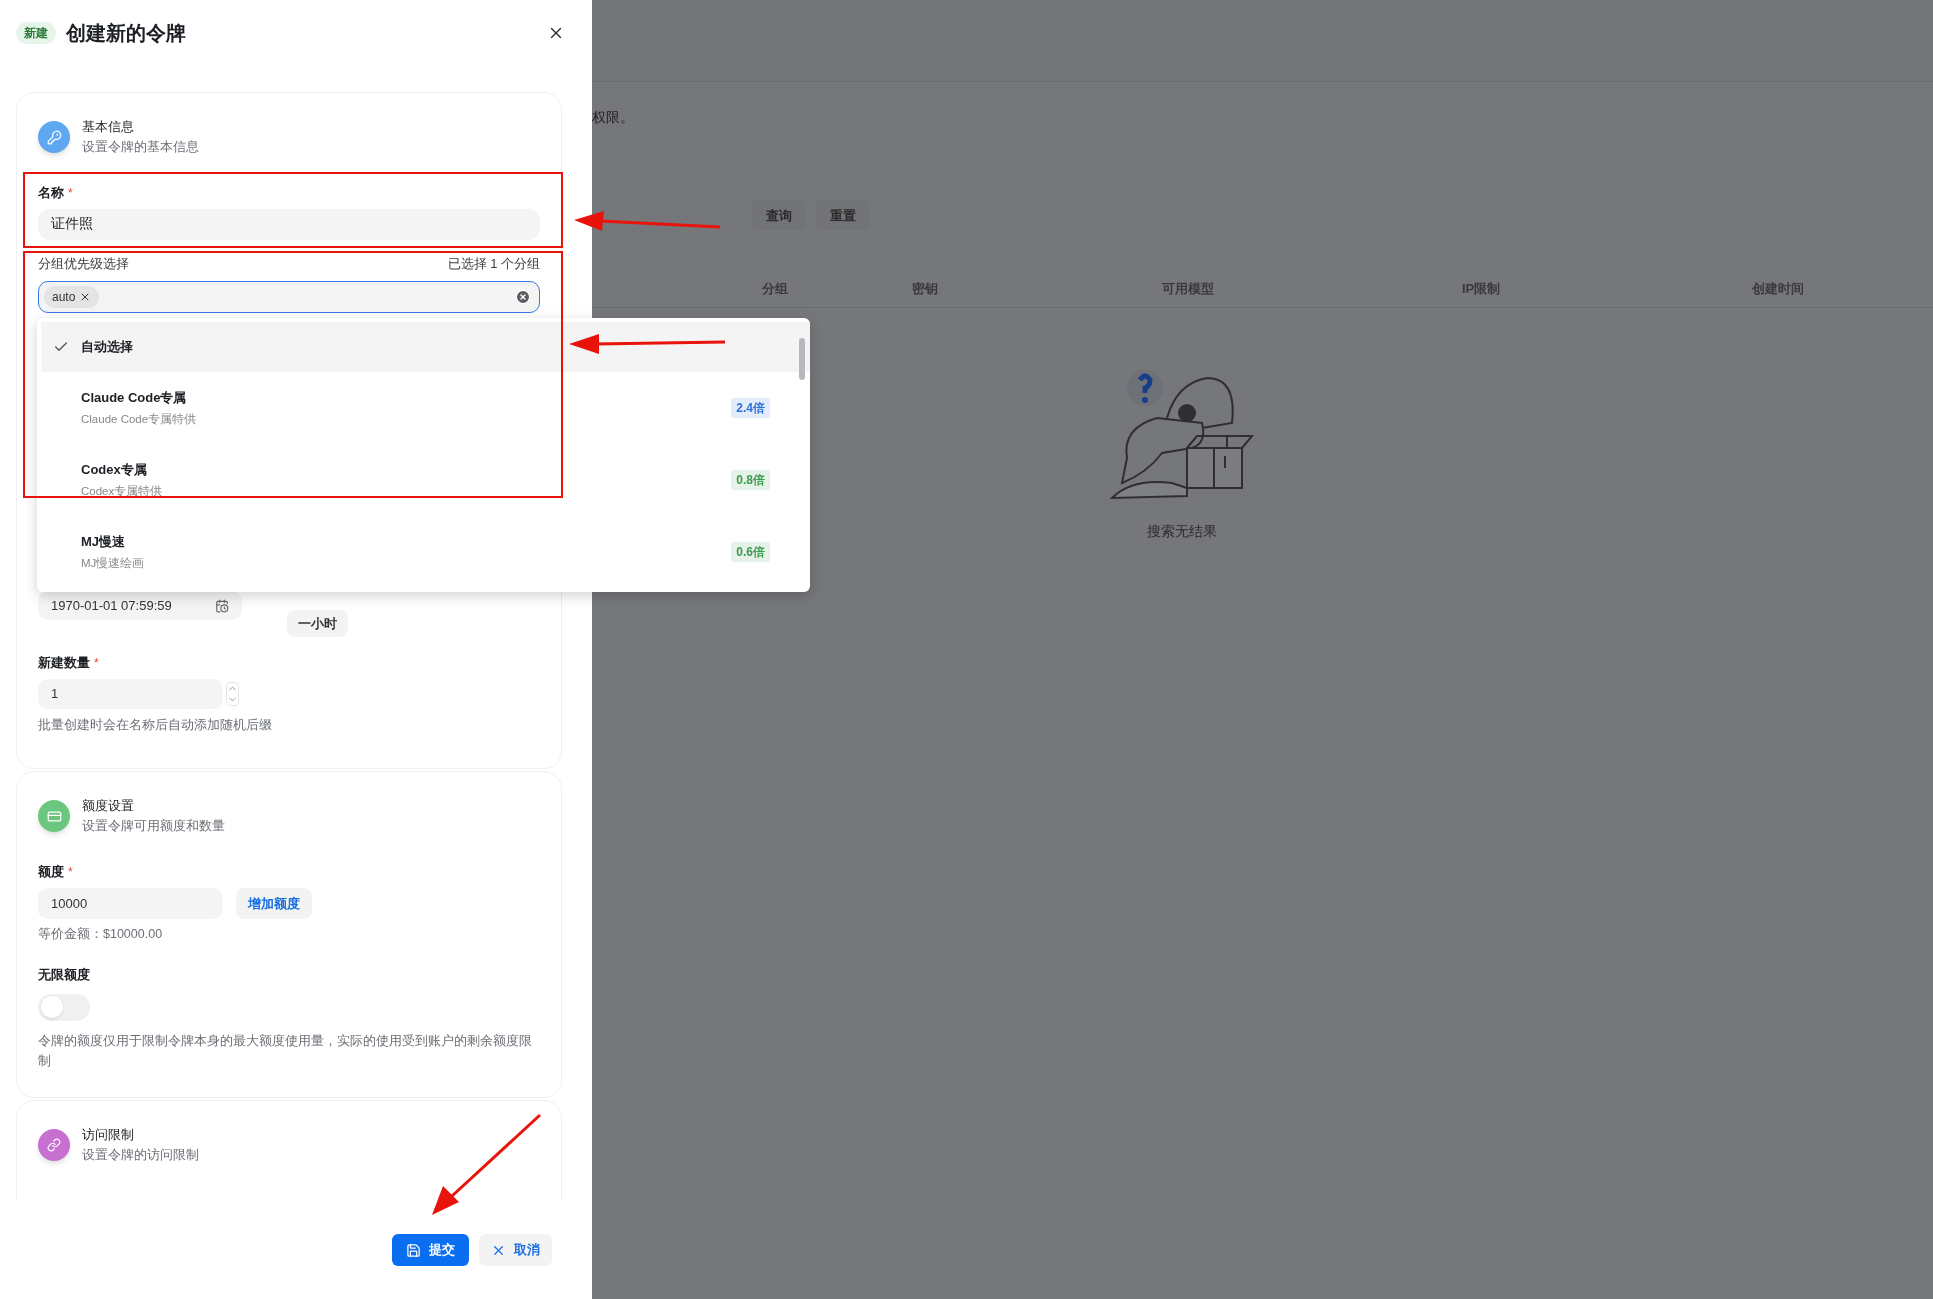 The height and width of the screenshot is (1299, 1933). Describe the element at coordinates (1481, 288) in the screenshot. I see `column-header: IP限制` at that location.